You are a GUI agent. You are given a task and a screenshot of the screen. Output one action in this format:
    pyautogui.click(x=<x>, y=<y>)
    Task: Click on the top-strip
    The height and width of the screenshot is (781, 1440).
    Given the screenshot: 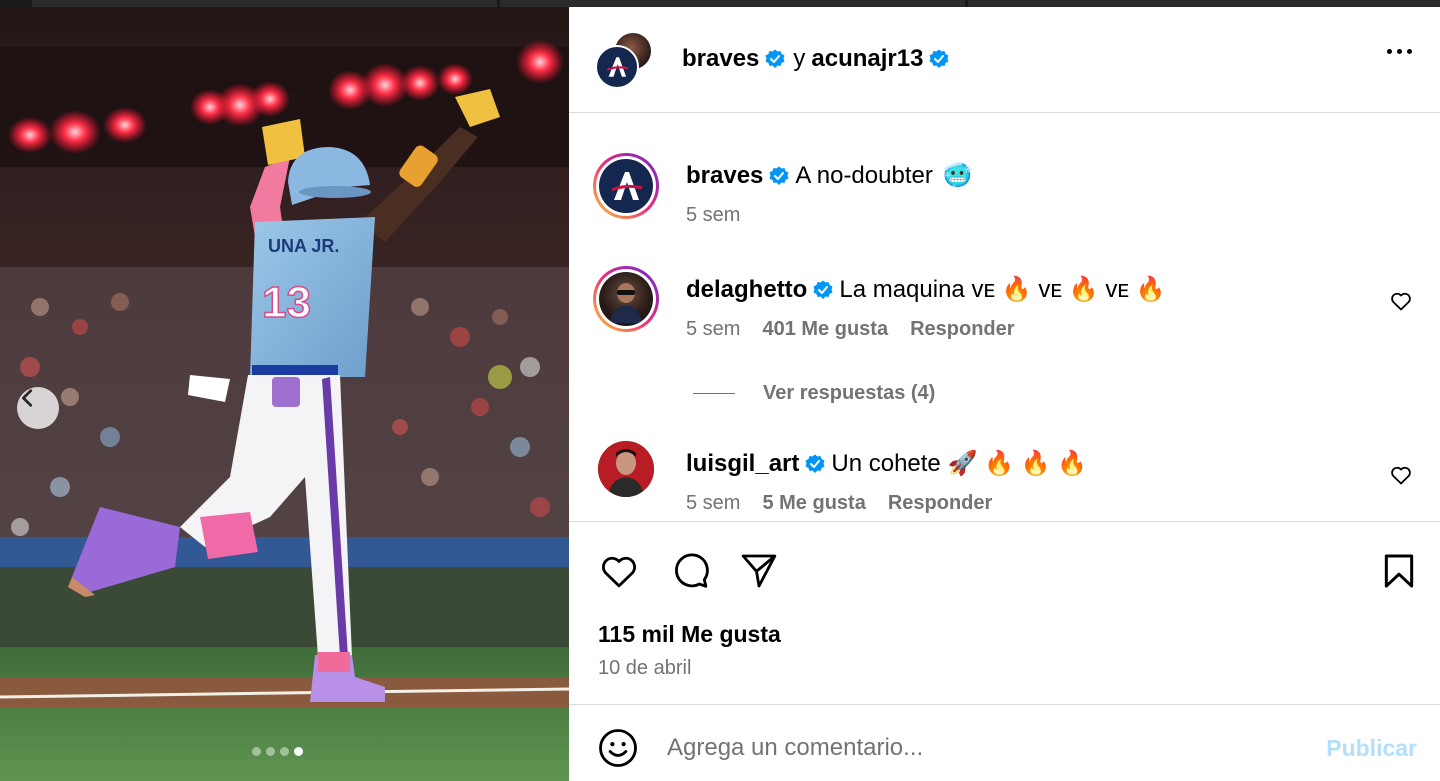 What is the action you would take?
    pyautogui.click(x=720, y=3)
    